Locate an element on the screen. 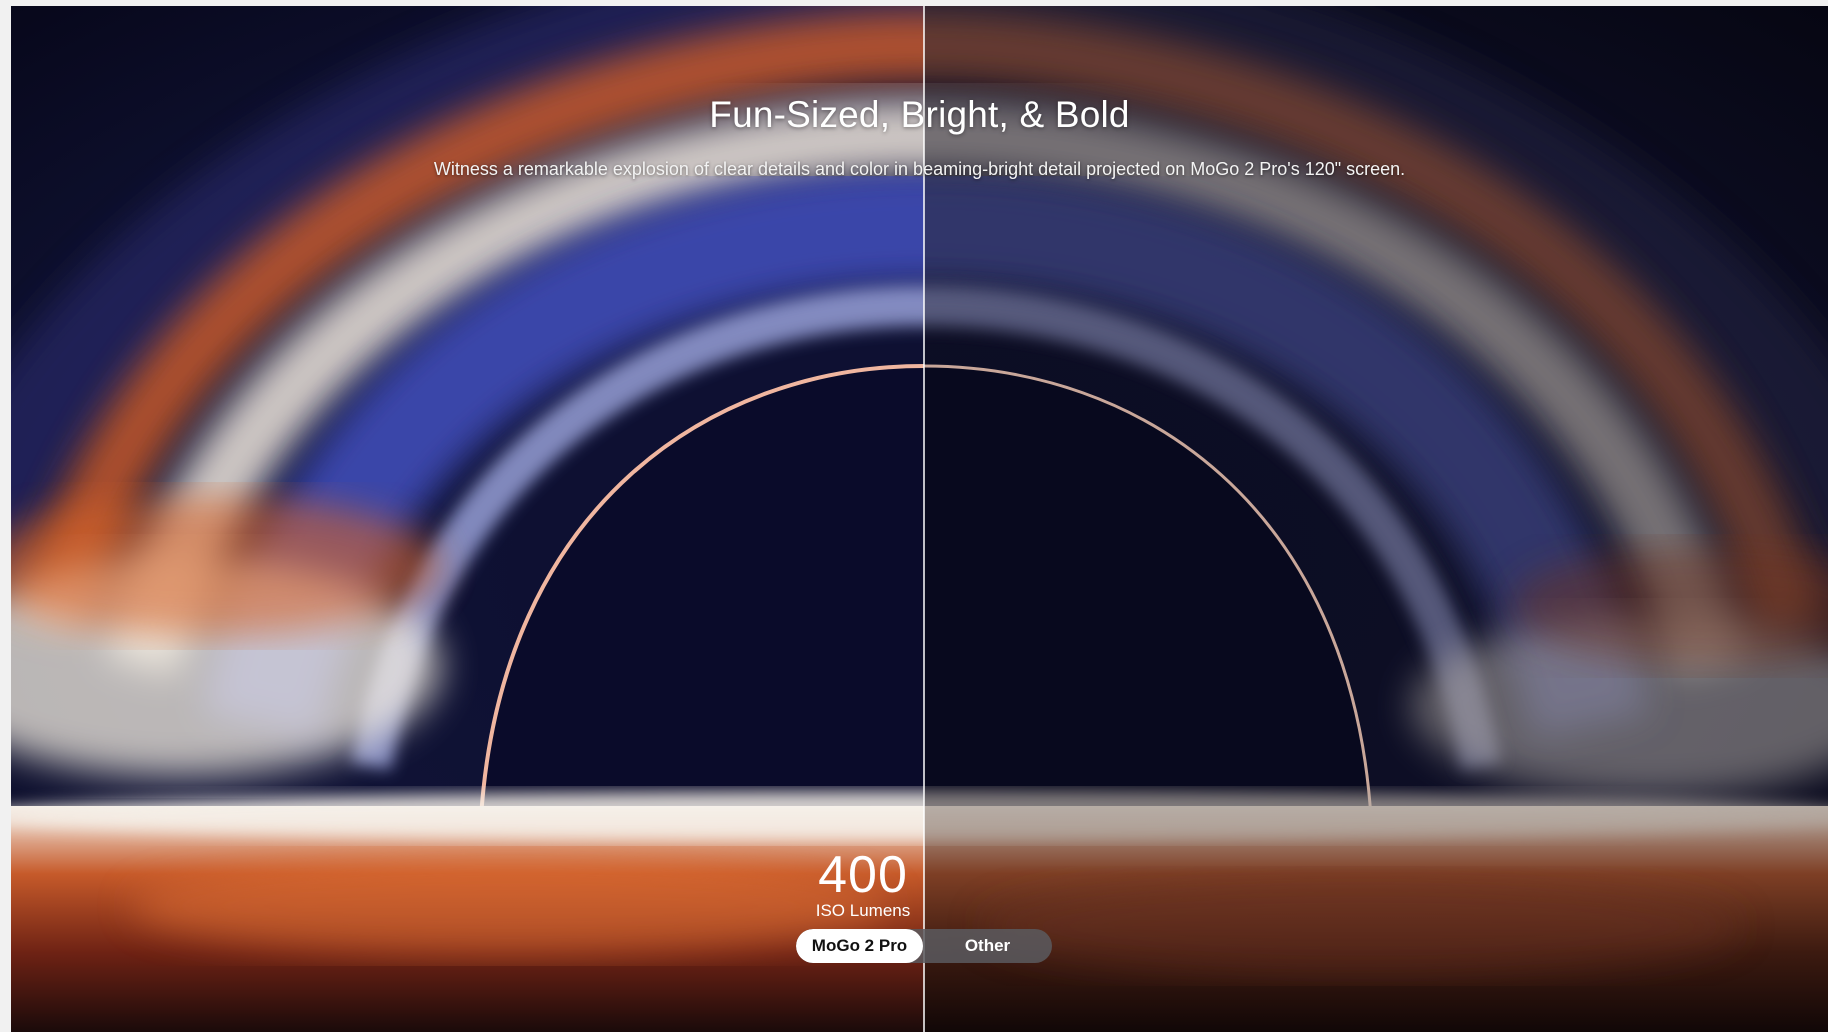 This screenshot has width=1828, height=1032. stat-unit: ISO Lumens is located at coordinates (863, 910).